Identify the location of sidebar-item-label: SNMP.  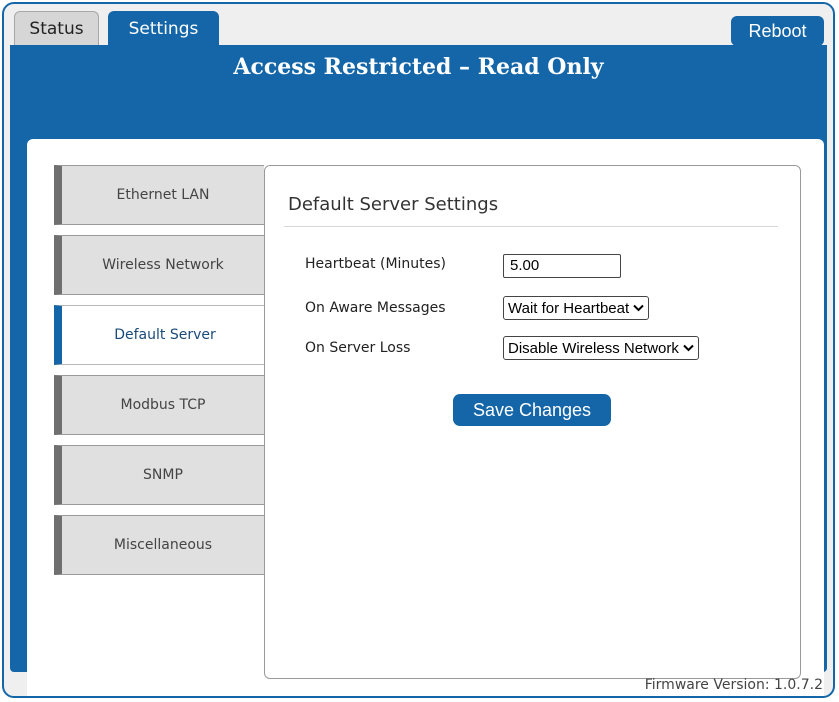
(163, 475).